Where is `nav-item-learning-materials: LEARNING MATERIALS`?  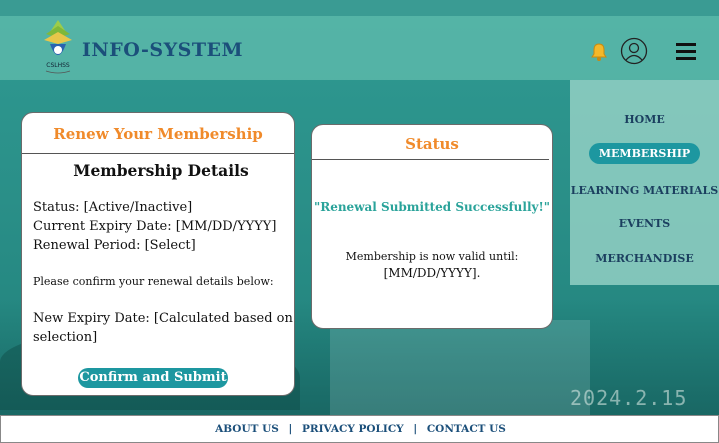 nav-item-learning-materials: LEARNING MATERIALS is located at coordinates (644, 190).